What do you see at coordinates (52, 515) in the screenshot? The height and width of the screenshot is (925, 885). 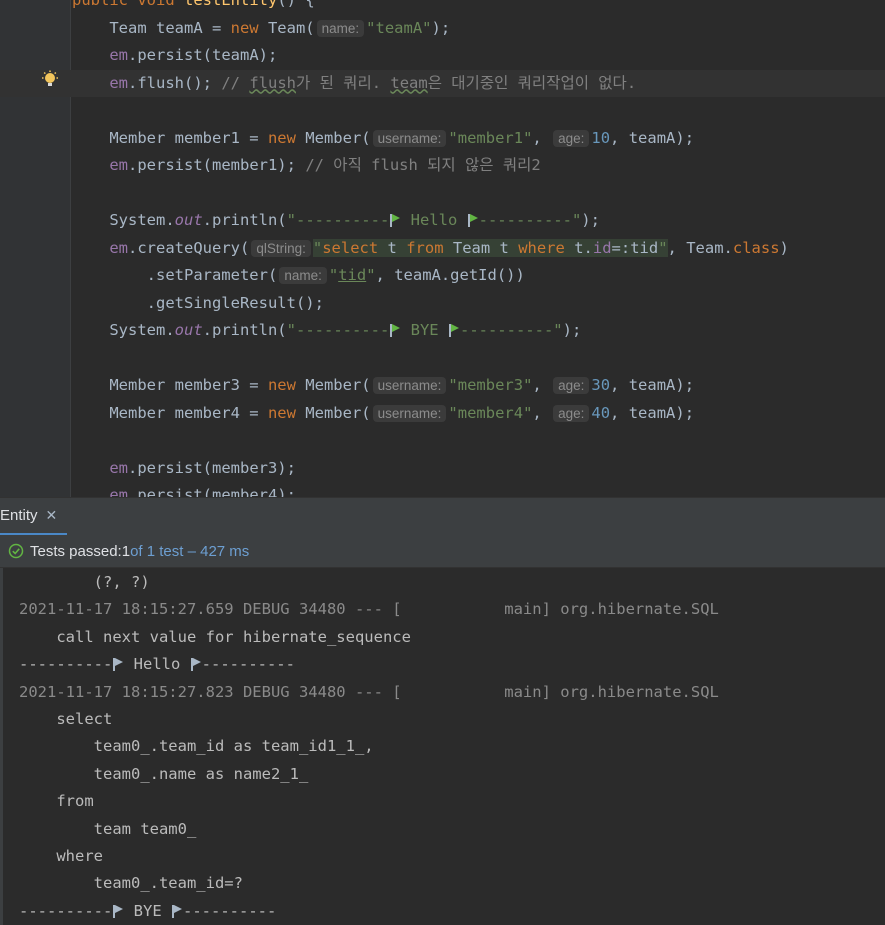 I see `close-icon: ✕` at bounding box center [52, 515].